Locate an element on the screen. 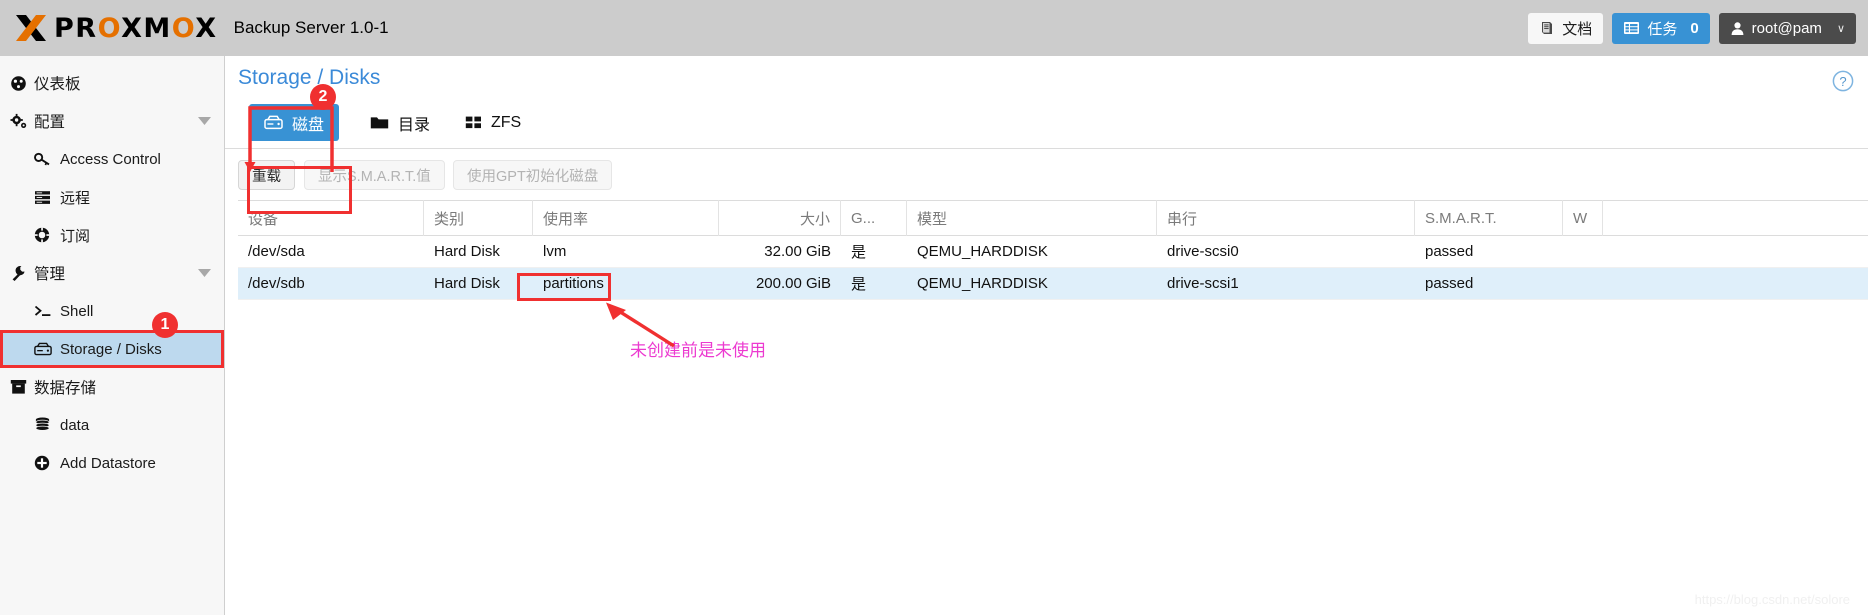  annotation-arrow-to-partitions is located at coordinates (640, 325).